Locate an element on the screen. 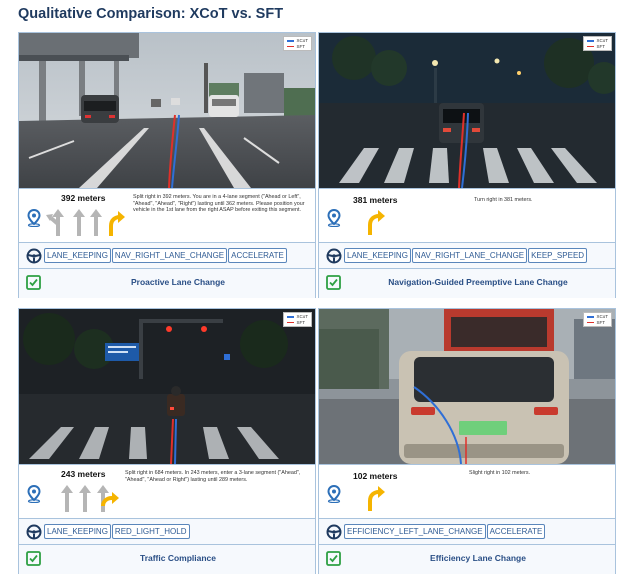 This screenshot has height=585, width=639. verdict-label: Proactive Lane Change is located at coordinates (177, 282).